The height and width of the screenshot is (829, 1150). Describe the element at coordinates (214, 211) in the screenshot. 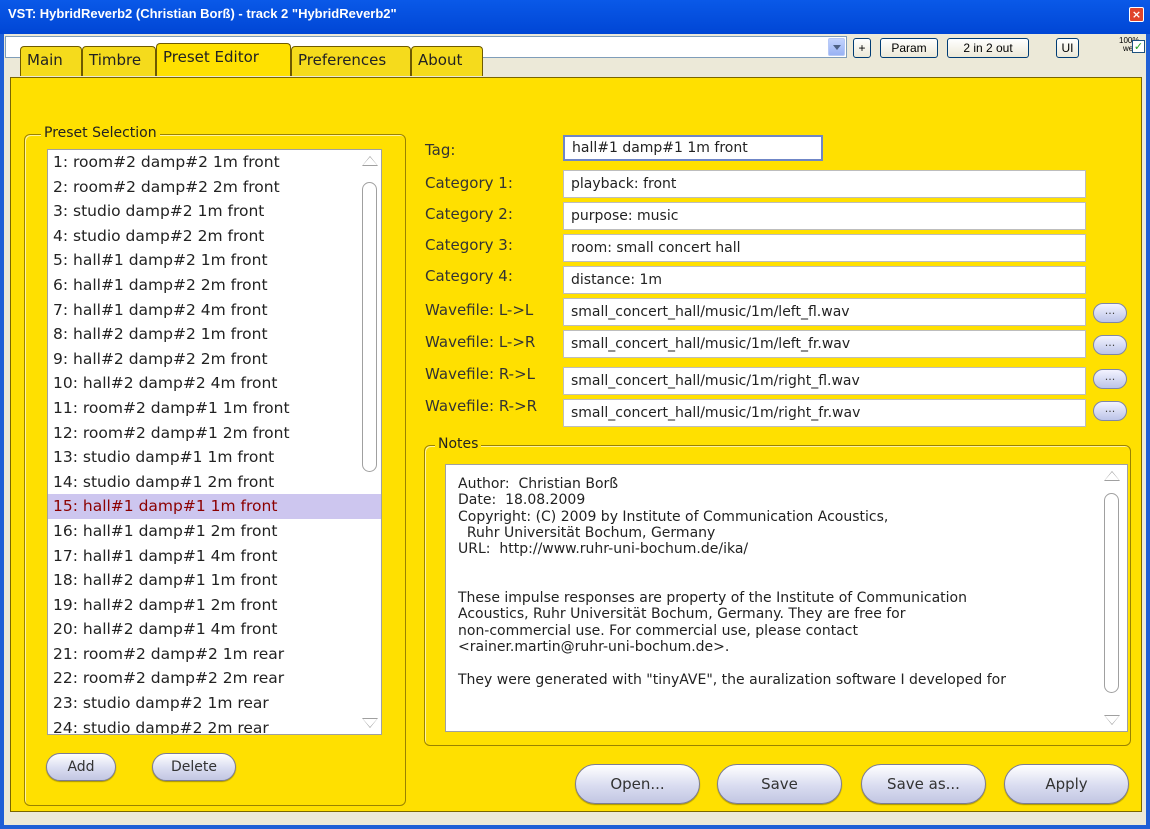

I see `list-item: 3: studio damp#2 1m front` at that location.